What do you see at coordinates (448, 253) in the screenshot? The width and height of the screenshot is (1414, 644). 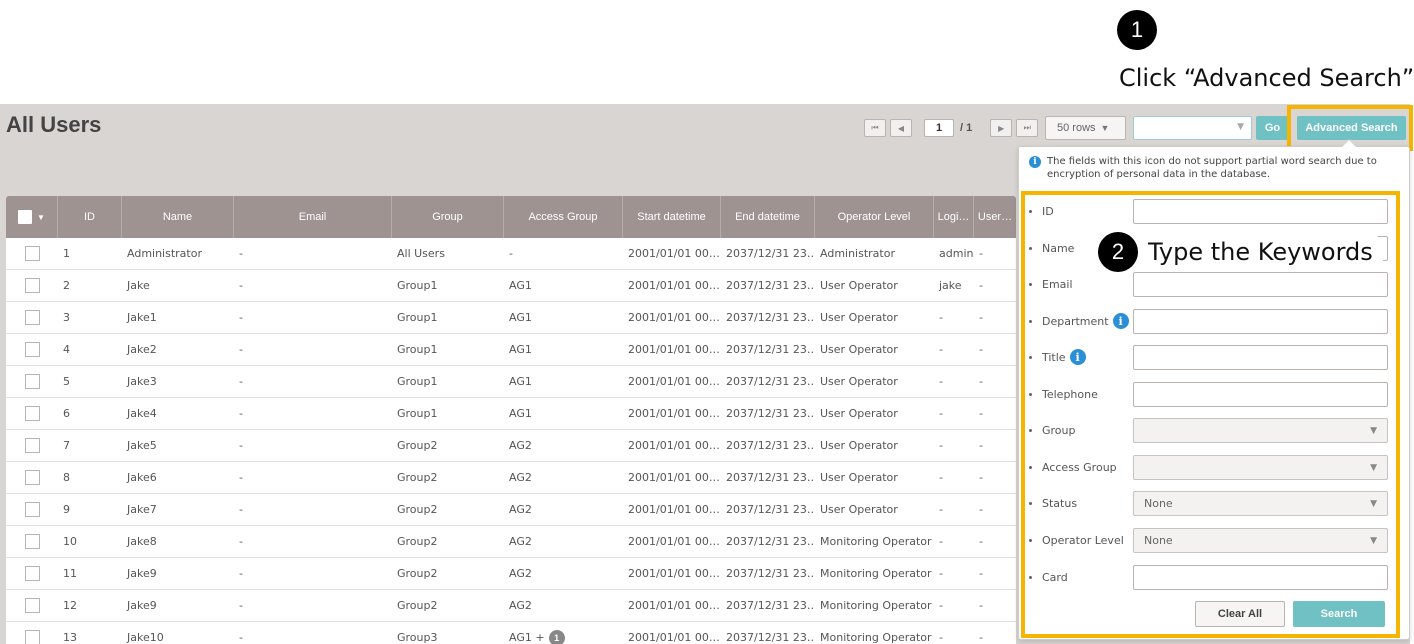 I see `cell-group: All Users` at bounding box center [448, 253].